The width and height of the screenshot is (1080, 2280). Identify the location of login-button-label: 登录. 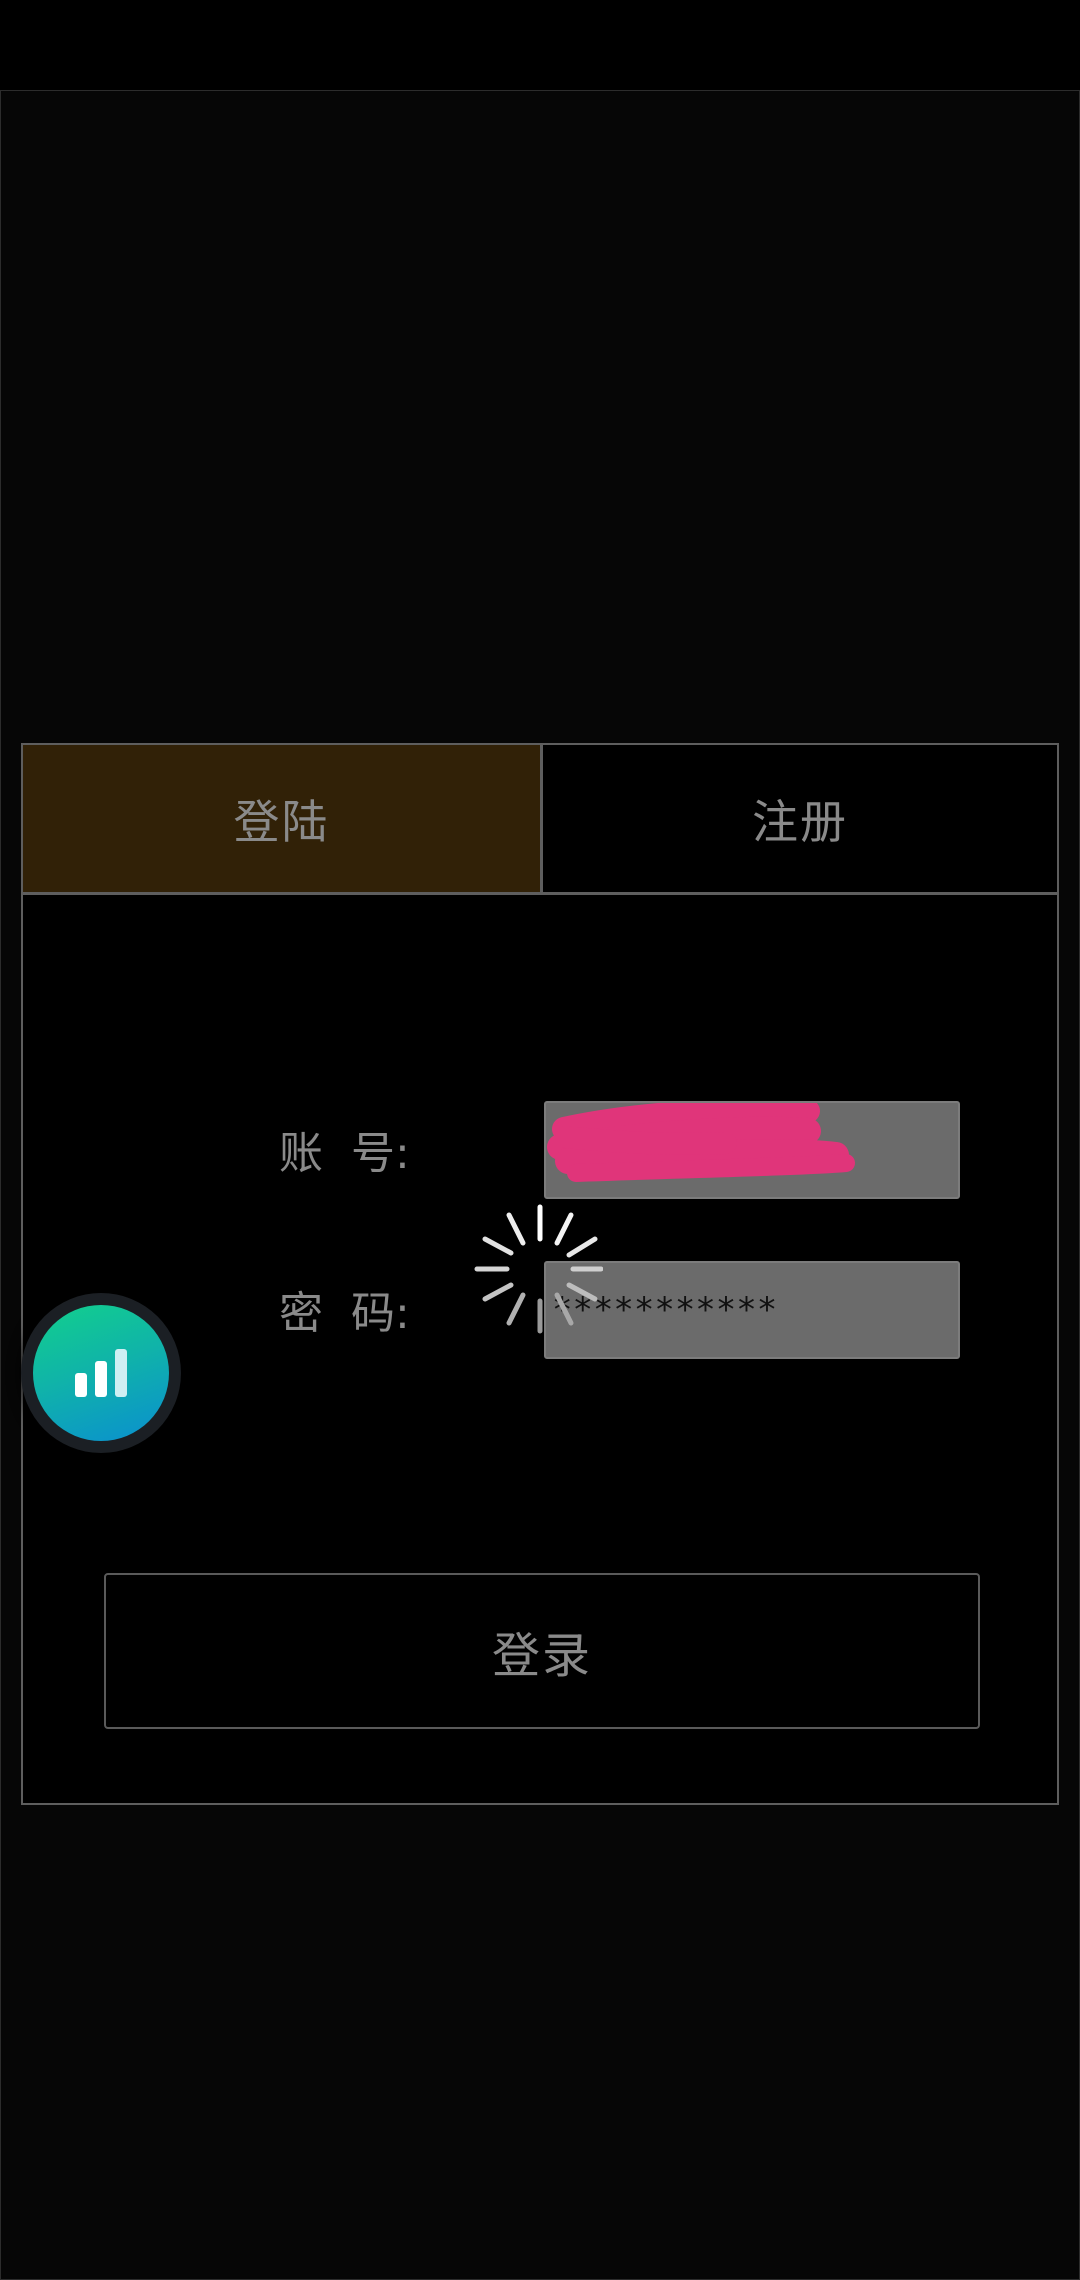
(541, 1656).